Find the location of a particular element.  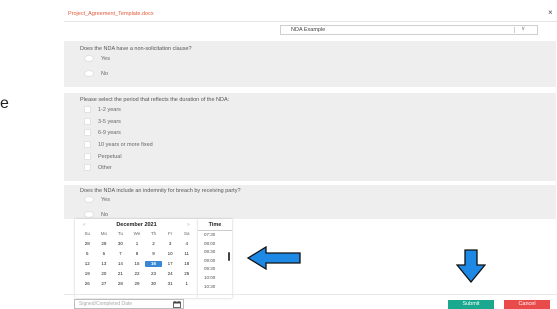

time-option: 10:00 is located at coordinates (209, 278).